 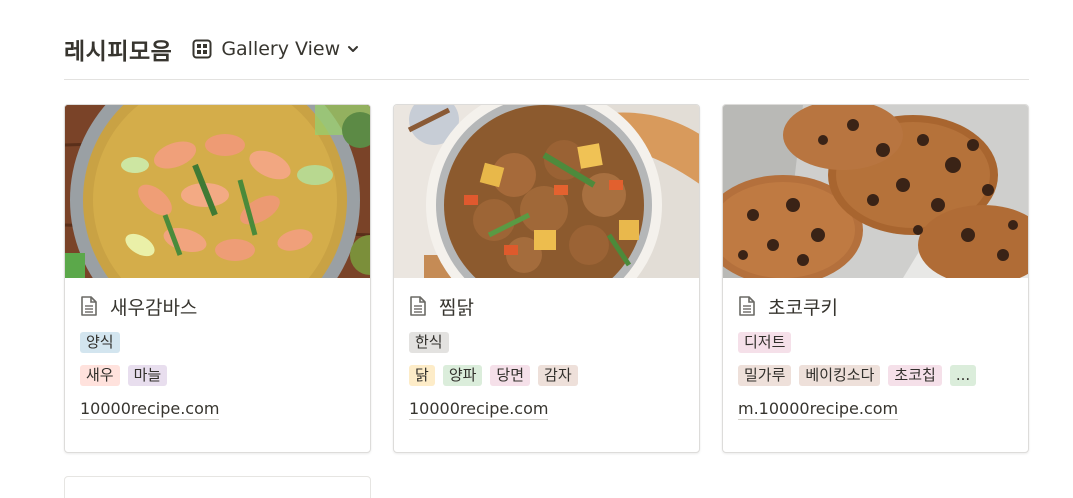 I want to click on jjimdak-photo, so click(x=546, y=191).